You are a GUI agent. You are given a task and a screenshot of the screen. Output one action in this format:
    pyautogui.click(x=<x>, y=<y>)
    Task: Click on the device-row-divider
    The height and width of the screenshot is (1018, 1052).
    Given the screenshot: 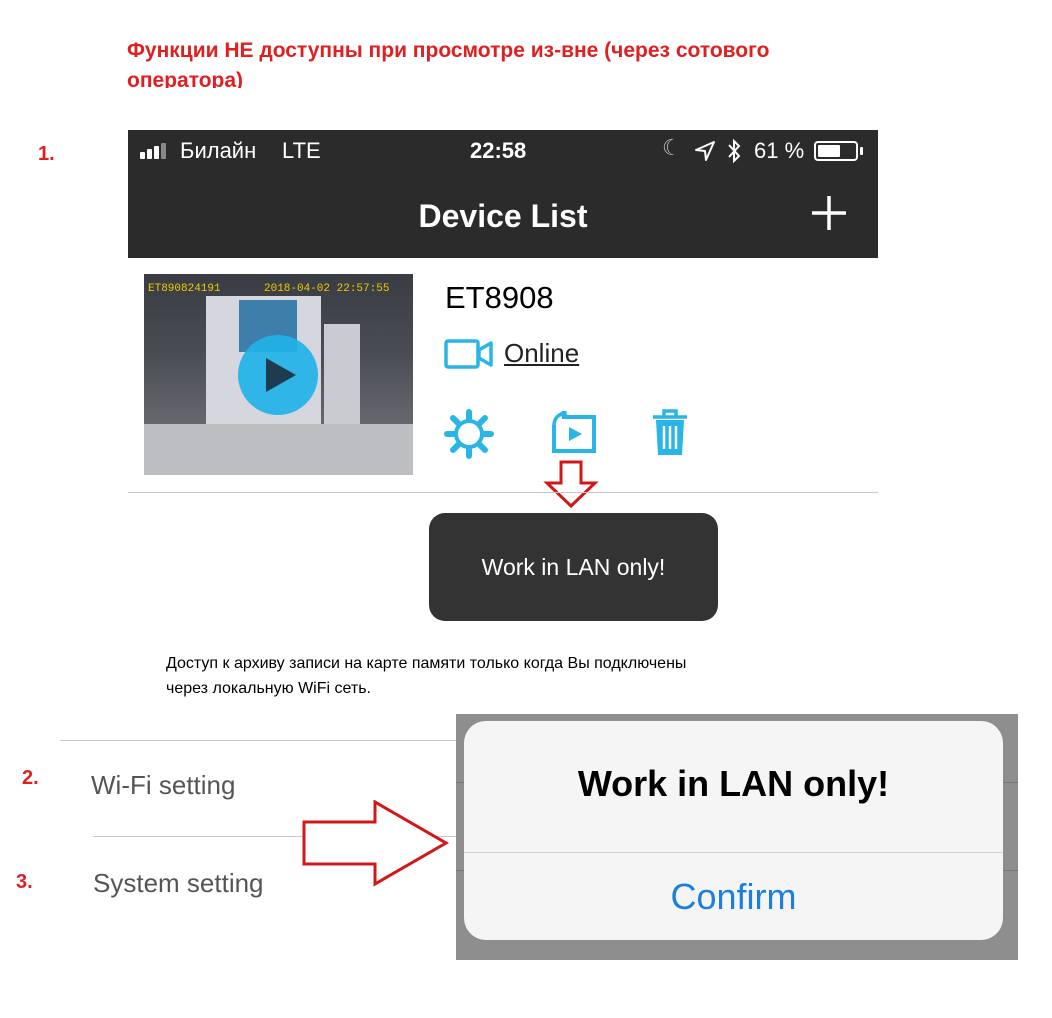 What is the action you would take?
    pyautogui.click(x=503, y=492)
    